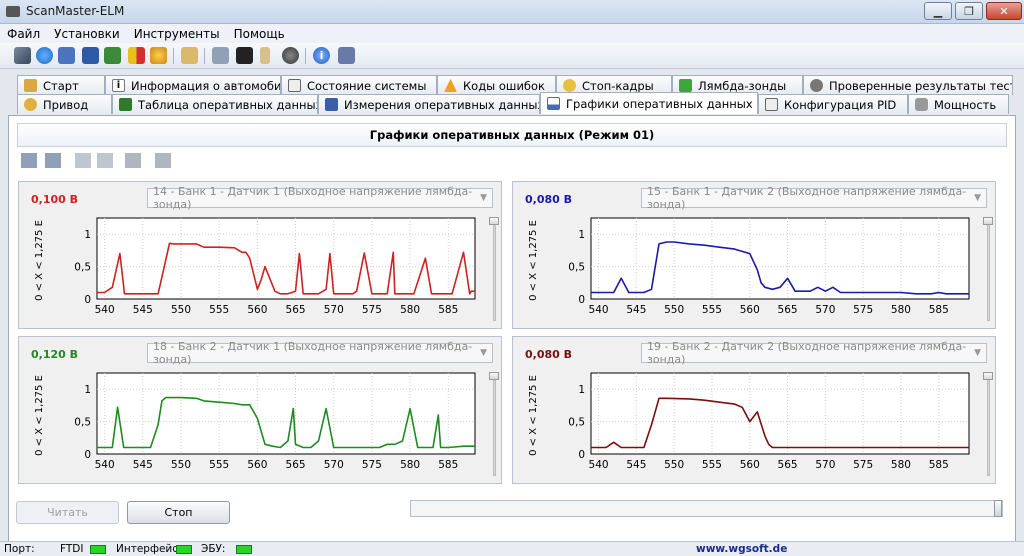 Image resolution: width=1024 pixels, height=556 pixels. I want to click on print-preview-icon, so click(163, 160).